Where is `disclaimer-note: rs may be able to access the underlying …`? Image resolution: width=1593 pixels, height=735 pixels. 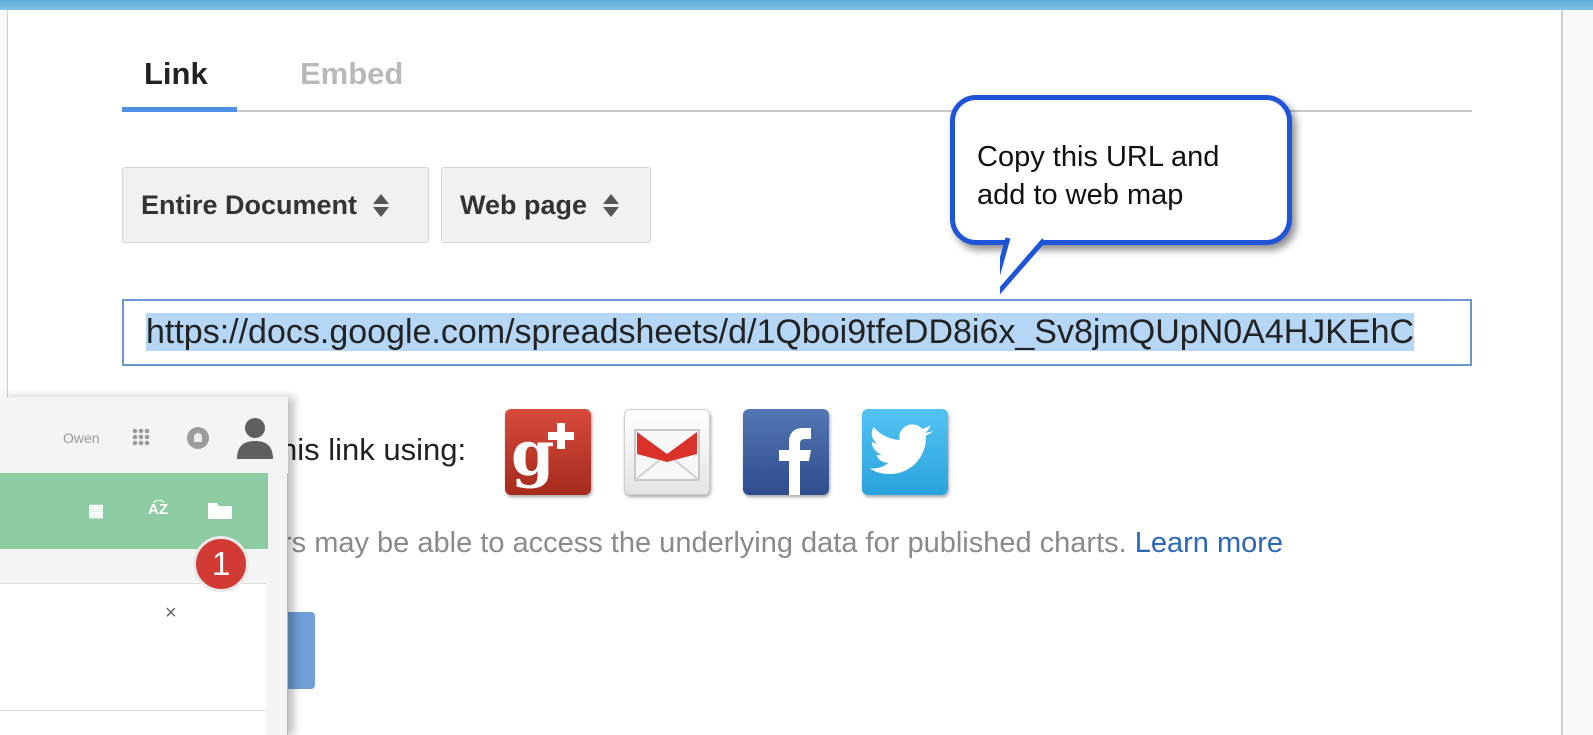 disclaimer-note: rs may be able to access the underlying … is located at coordinates (782, 543).